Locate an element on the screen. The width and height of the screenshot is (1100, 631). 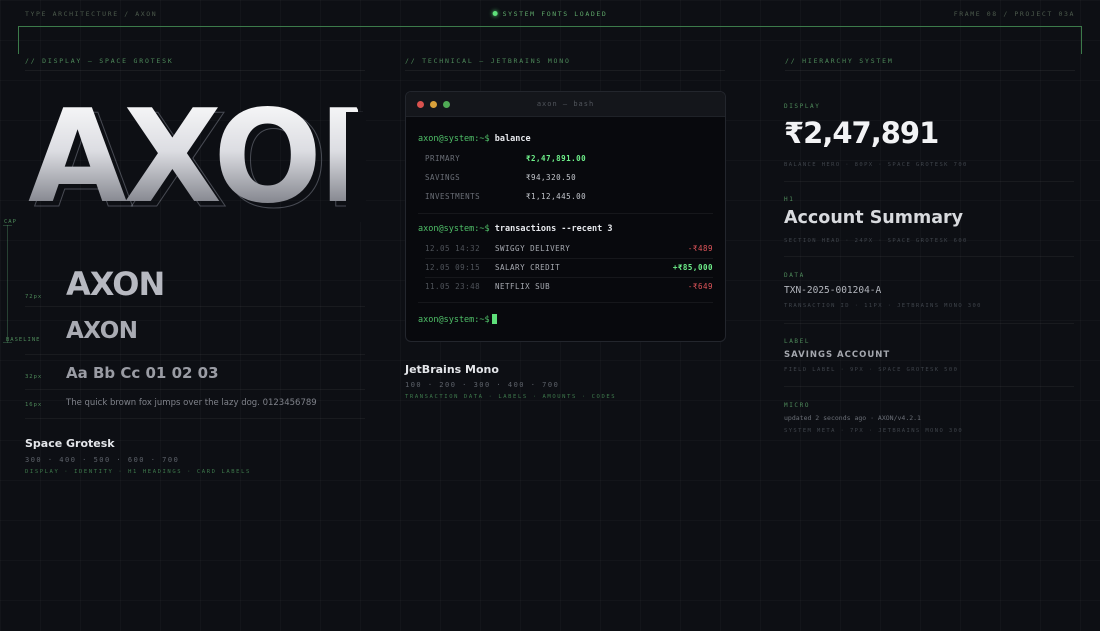
txn-desc: NETFLIX SUB is located at coordinates (523, 286).